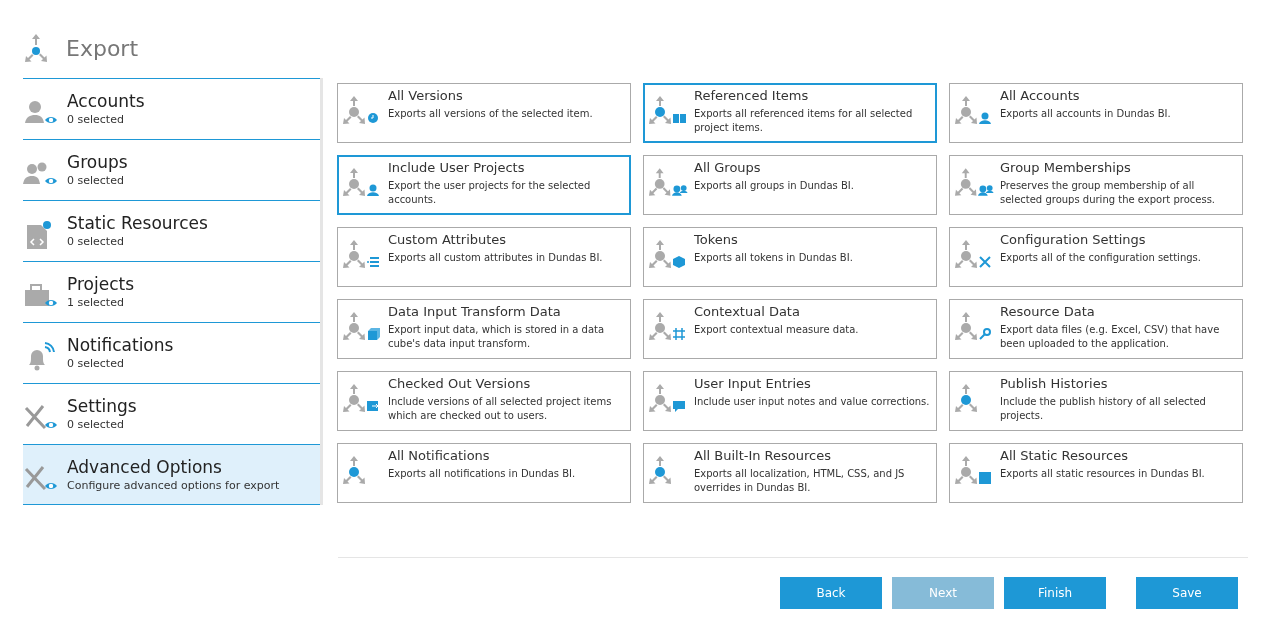 The height and width of the screenshot is (629, 1262). Describe the element at coordinates (1040, 96) in the screenshot. I see `option-title: All Accounts` at that location.